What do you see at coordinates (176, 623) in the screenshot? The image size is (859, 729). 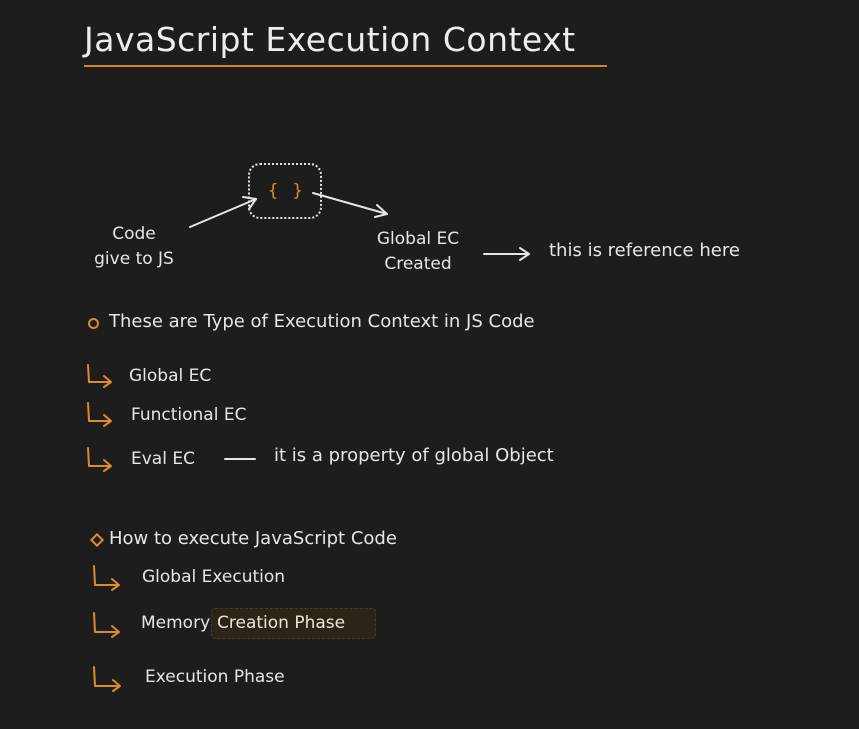 I see `list-item-memory: Memory` at bounding box center [176, 623].